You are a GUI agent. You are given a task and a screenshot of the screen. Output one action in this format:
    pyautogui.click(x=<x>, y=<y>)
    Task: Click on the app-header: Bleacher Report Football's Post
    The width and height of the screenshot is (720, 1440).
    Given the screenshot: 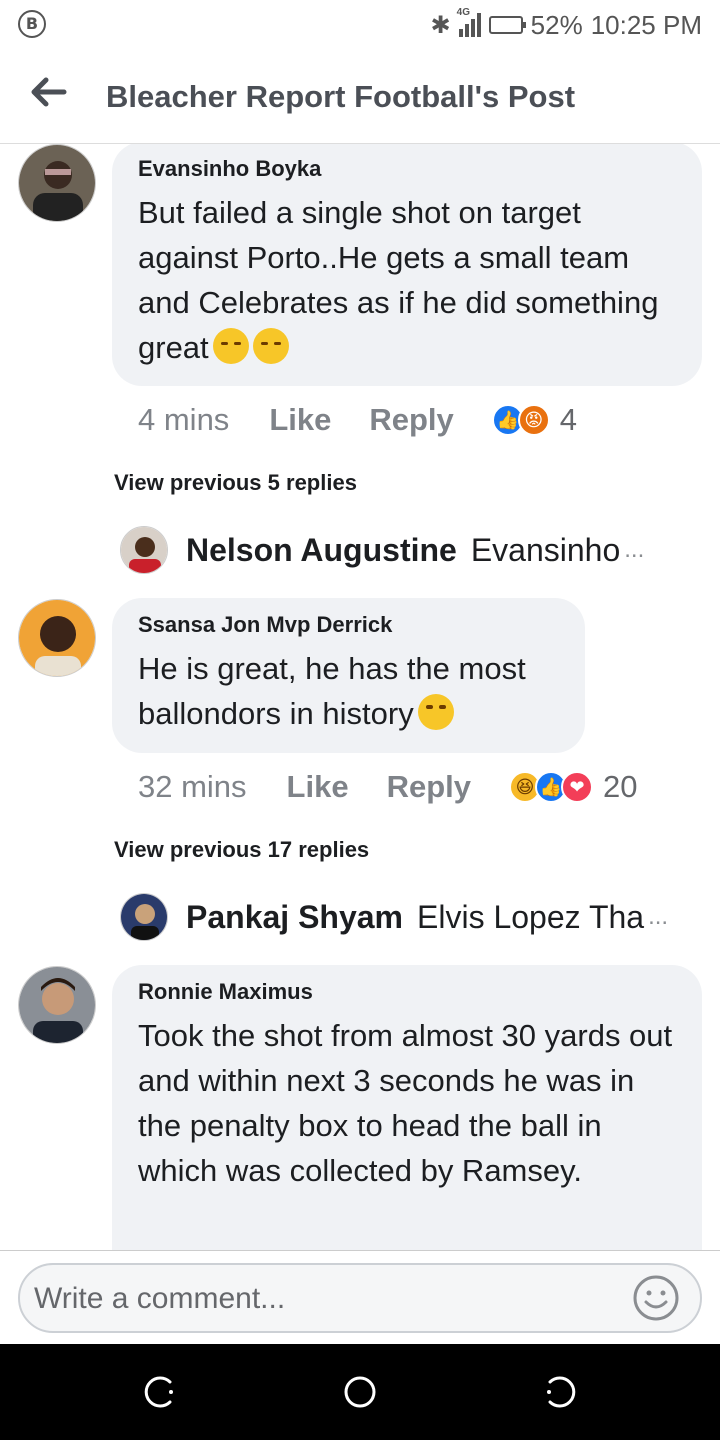 What is the action you would take?
    pyautogui.click(x=360, y=97)
    